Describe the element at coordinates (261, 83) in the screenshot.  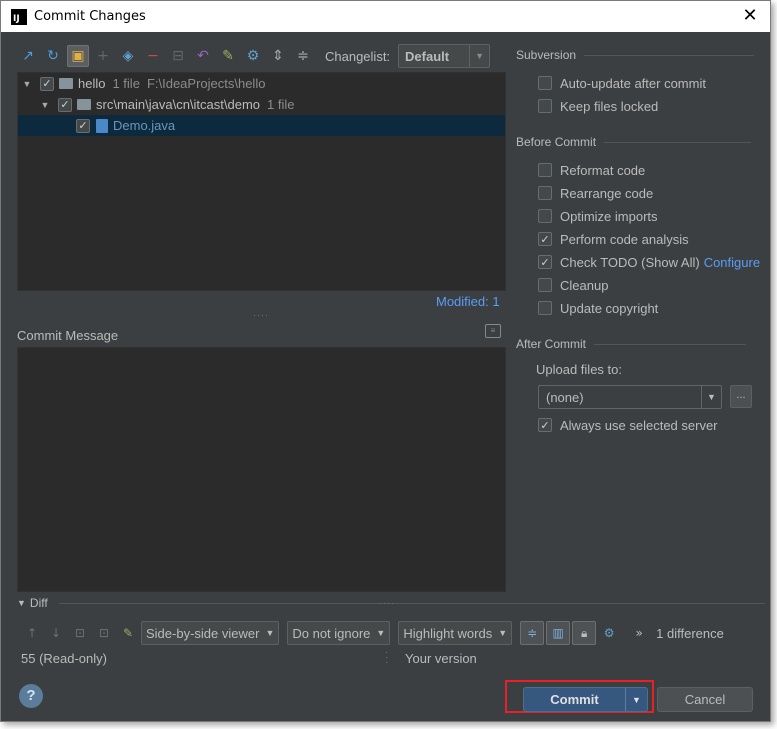
I see `tree-row-module: ▼ ✓ hello 1 file F:\IdeaProjects\hello` at that location.